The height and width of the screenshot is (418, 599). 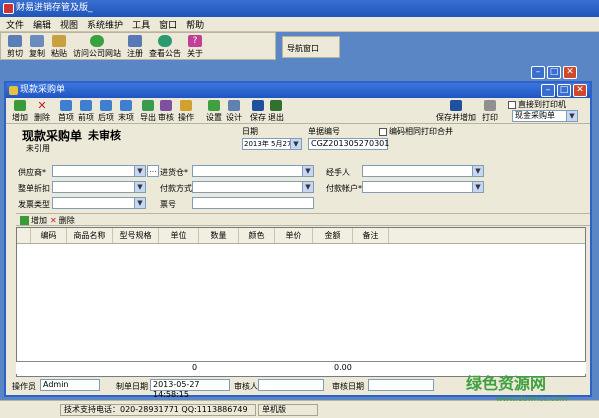 I want to click on merge-print-checkbox: 编码相同打印合并, so click(x=416, y=131).